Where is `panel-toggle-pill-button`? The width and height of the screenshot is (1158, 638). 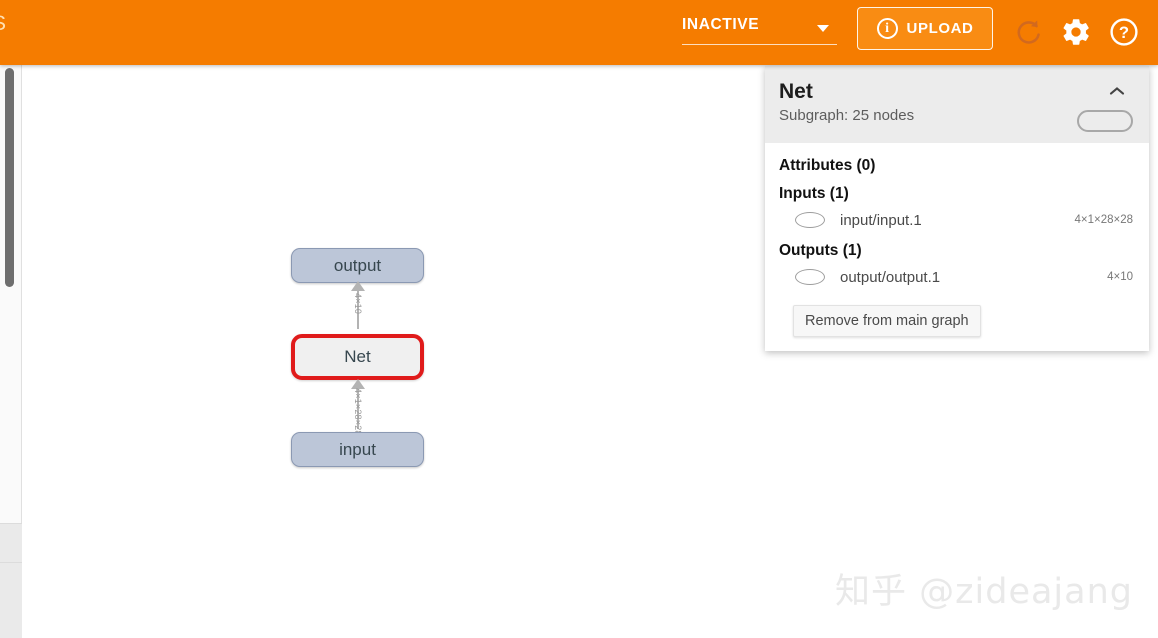
panel-toggle-pill-button is located at coordinates (1105, 121).